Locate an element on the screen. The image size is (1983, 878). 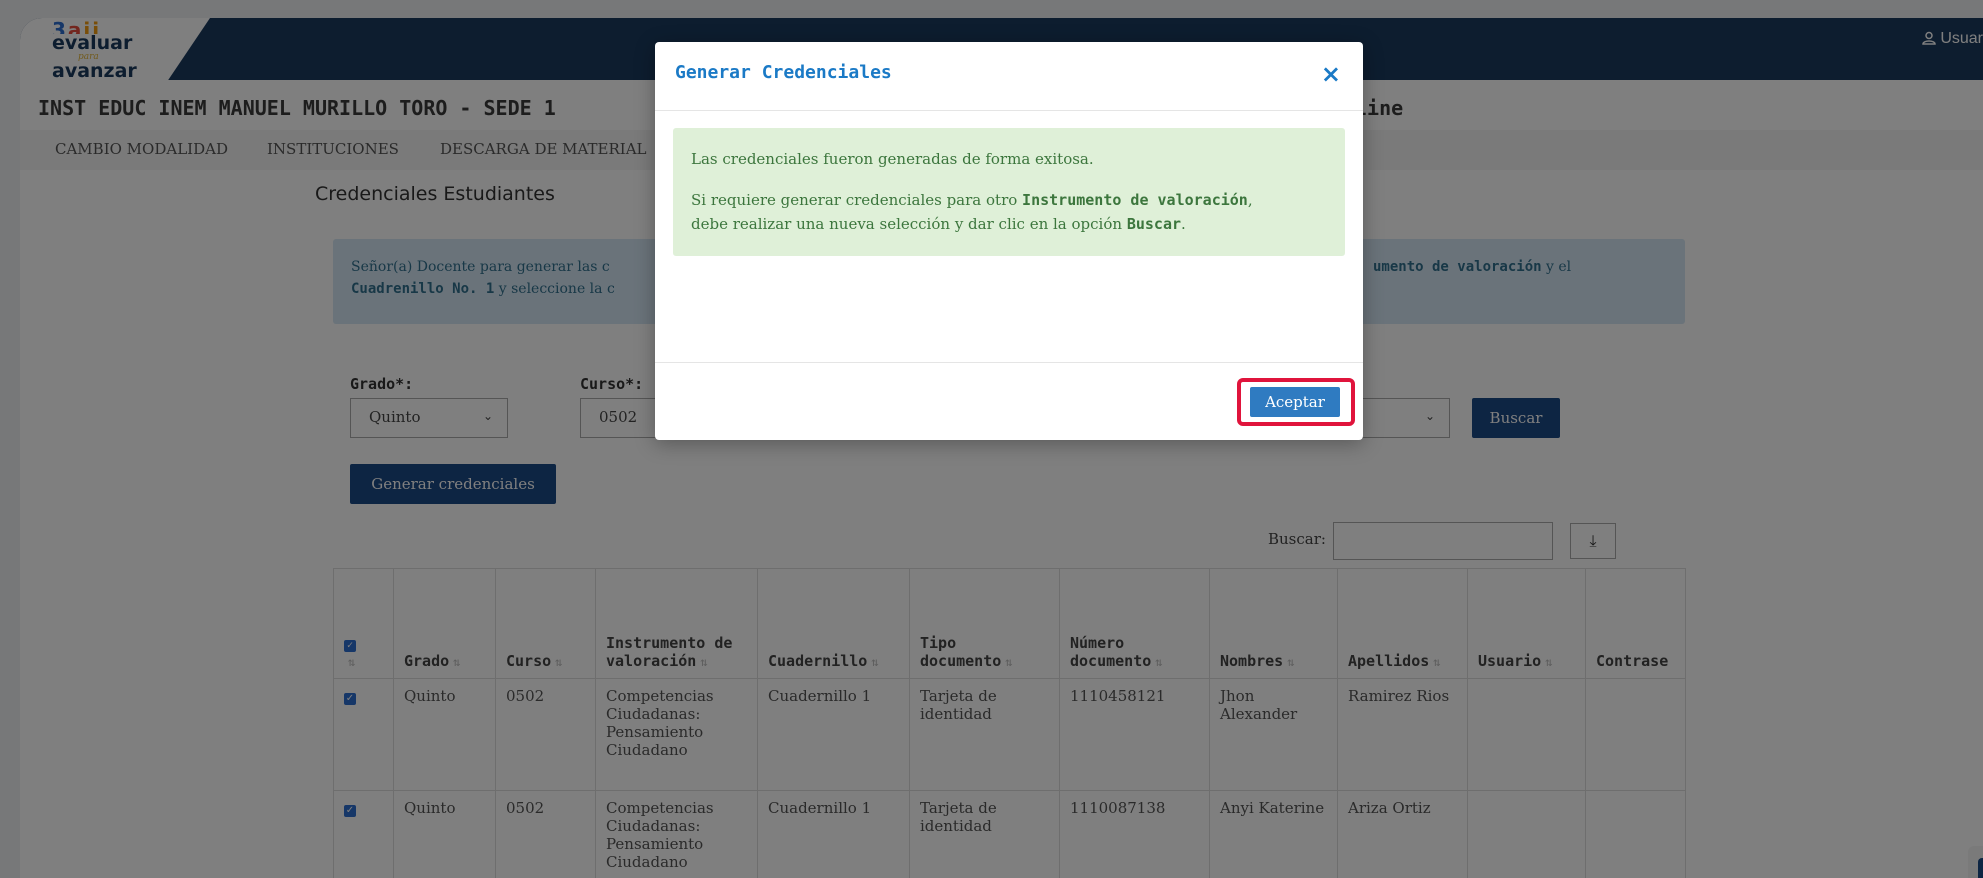
modal-footer-divider is located at coordinates (1009, 362).